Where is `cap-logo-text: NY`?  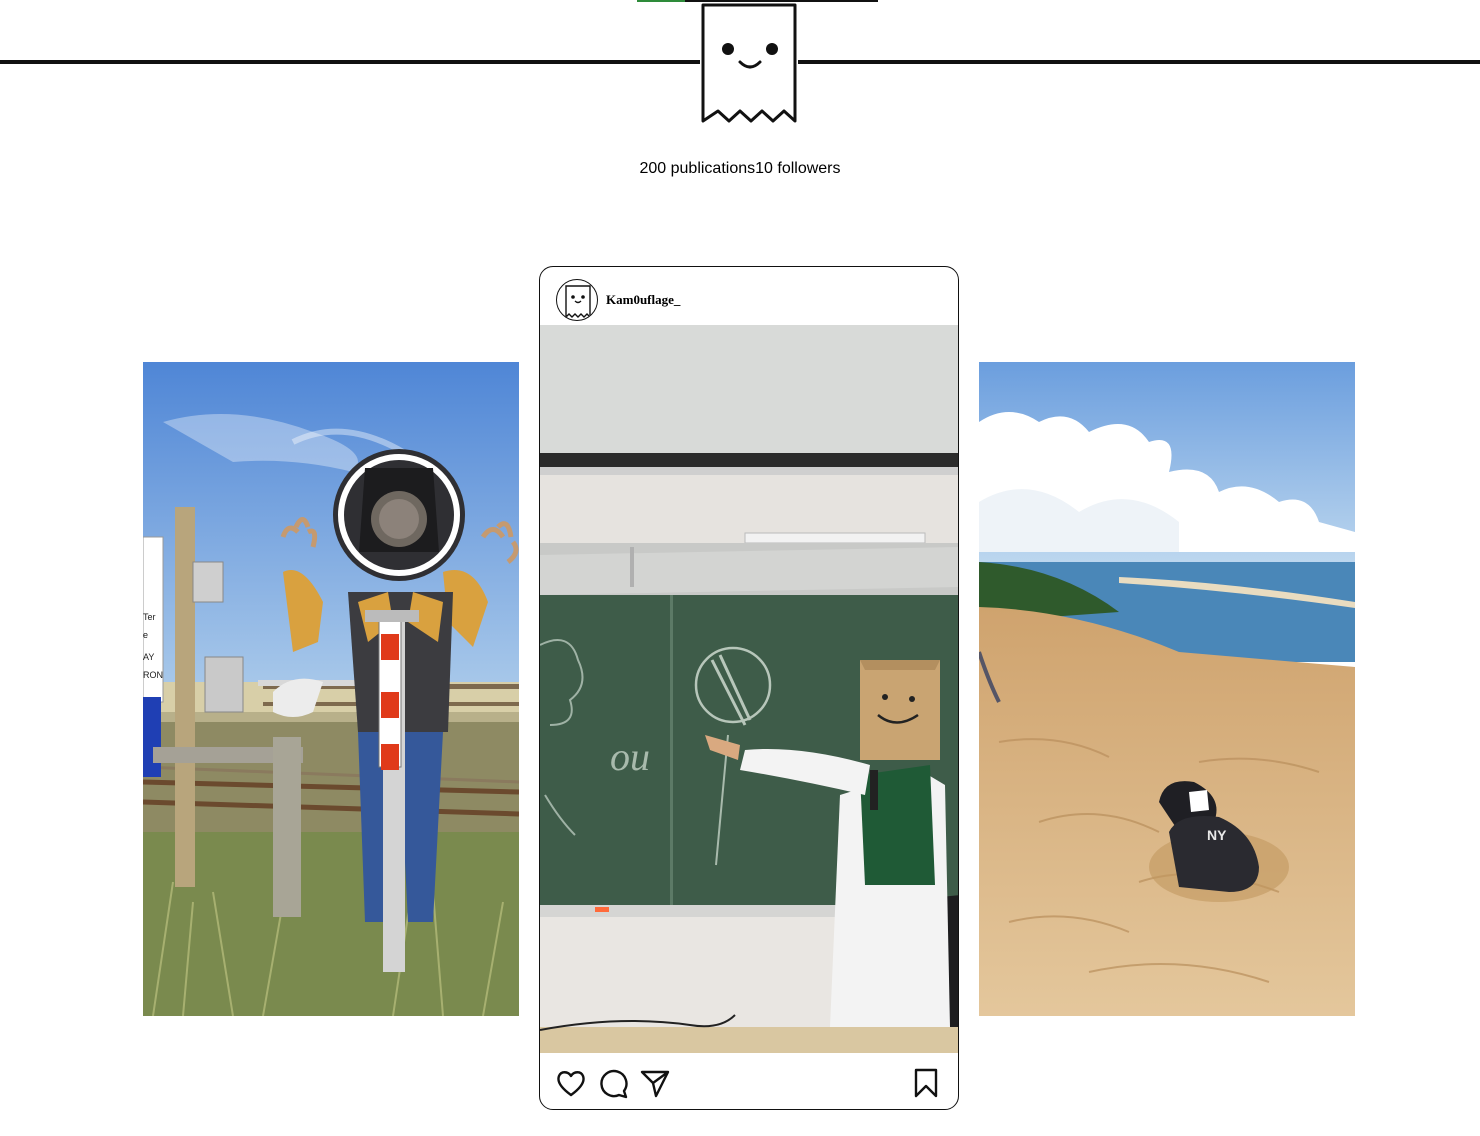
cap-logo-text: NY is located at coordinates (1217, 835).